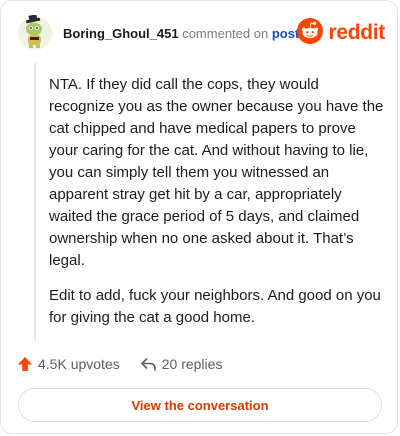  What do you see at coordinates (121, 33) in the screenshot?
I see `username-link: Boring_Ghoul_451` at bounding box center [121, 33].